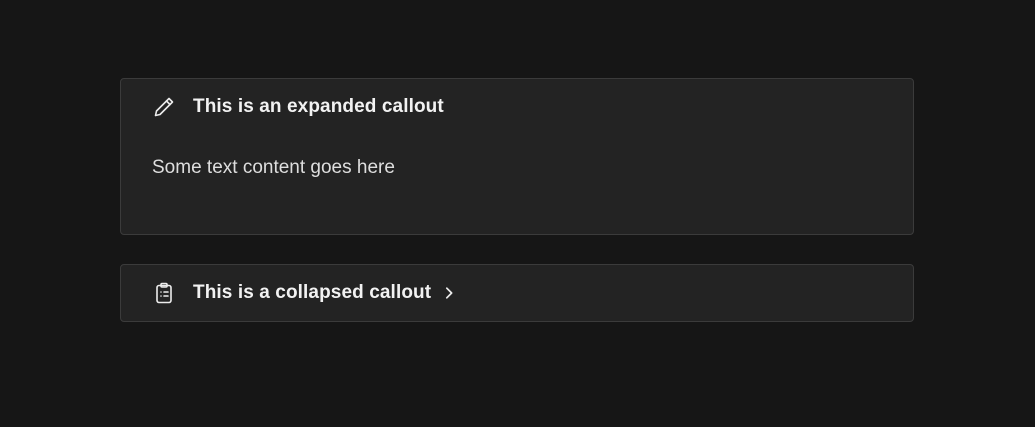 The width and height of the screenshot is (1035, 427). Describe the element at coordinates (522, 107) in the screenshot. I see `expanded-callout-header: This is an expanded callout` at that location.